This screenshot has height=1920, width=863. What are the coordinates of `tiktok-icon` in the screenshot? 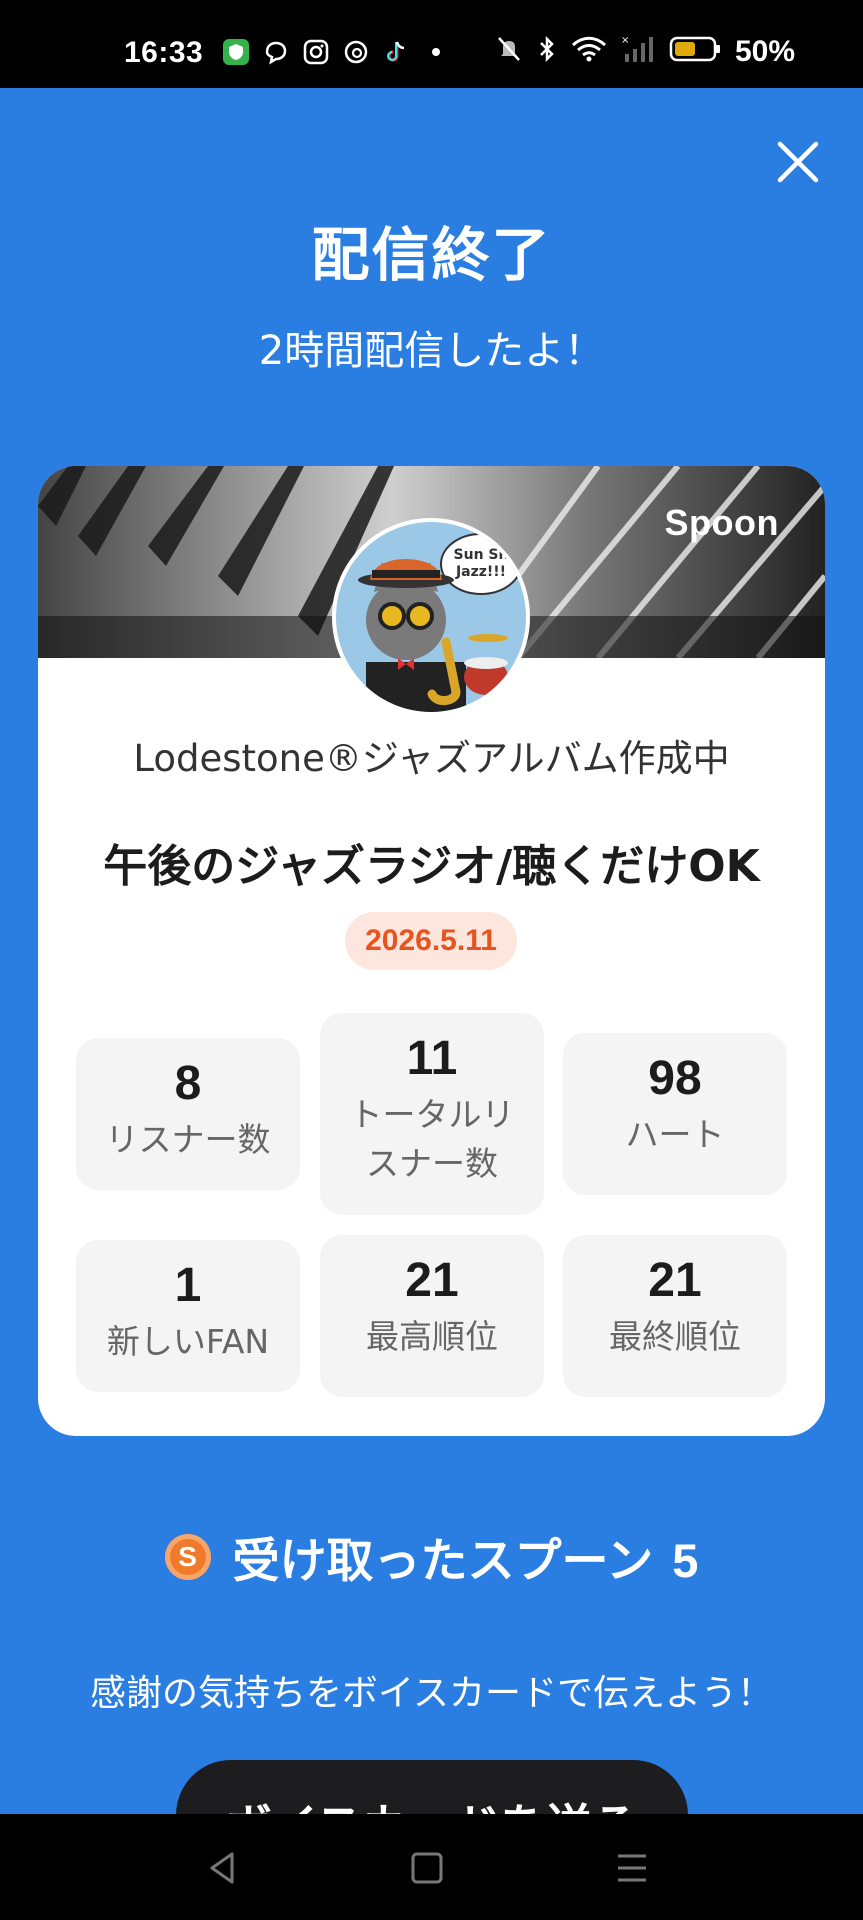 It's located at (396, 52).